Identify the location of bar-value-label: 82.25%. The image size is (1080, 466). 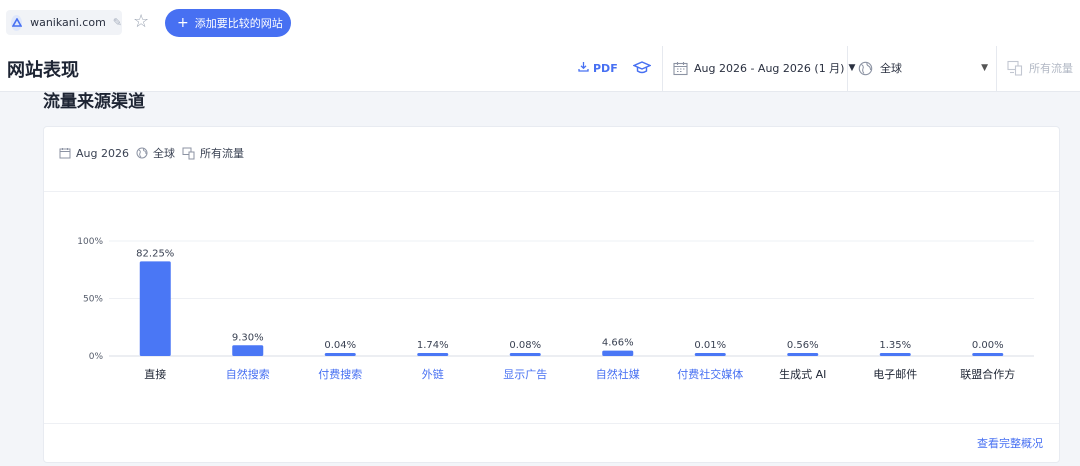
(155, 253).